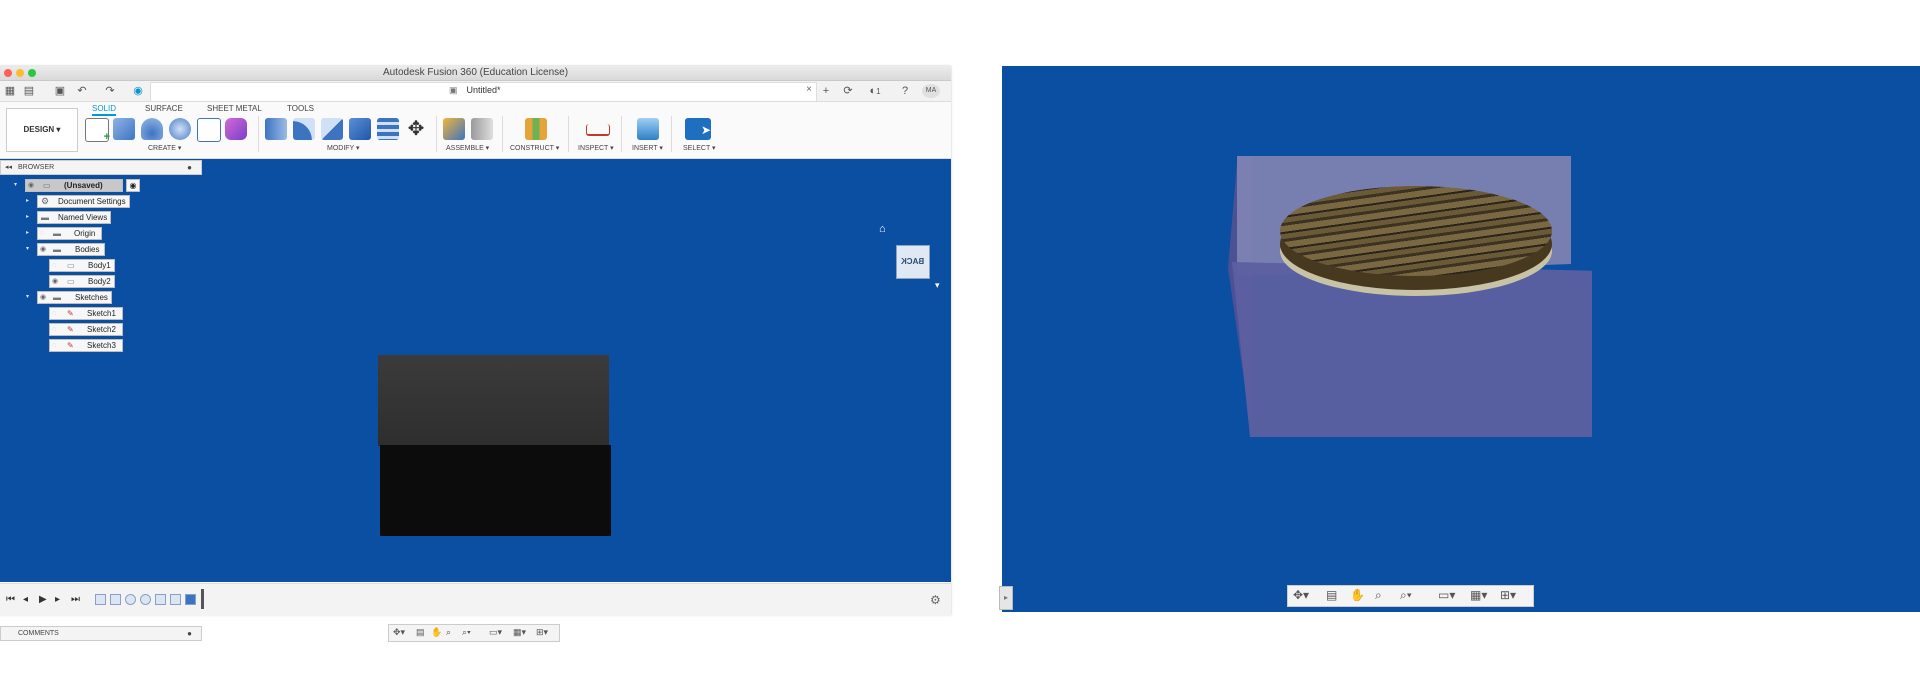 Image resolution: width=1920 pixels, height=681 pixels. What do you see at coordinates (536, 129) in the screenshot?
I see `offset-plane-icon` at bounding box center [536, 129].